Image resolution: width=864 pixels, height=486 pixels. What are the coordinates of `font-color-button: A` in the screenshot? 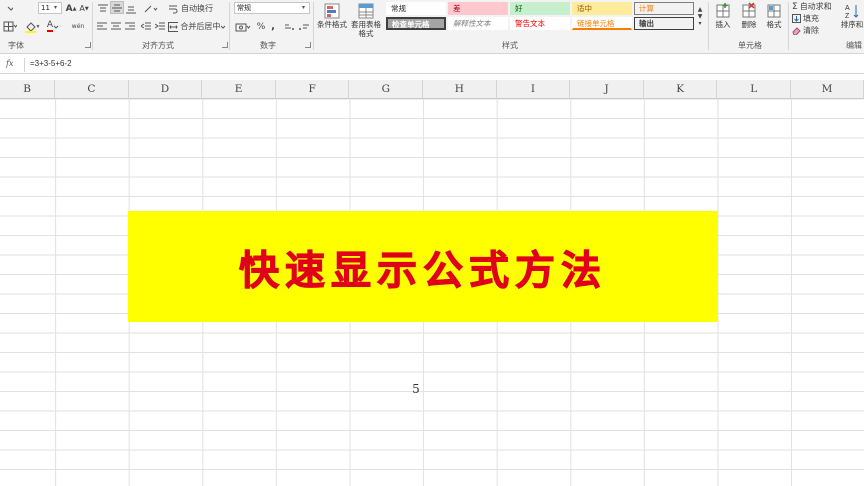 It's located at (53, 26).